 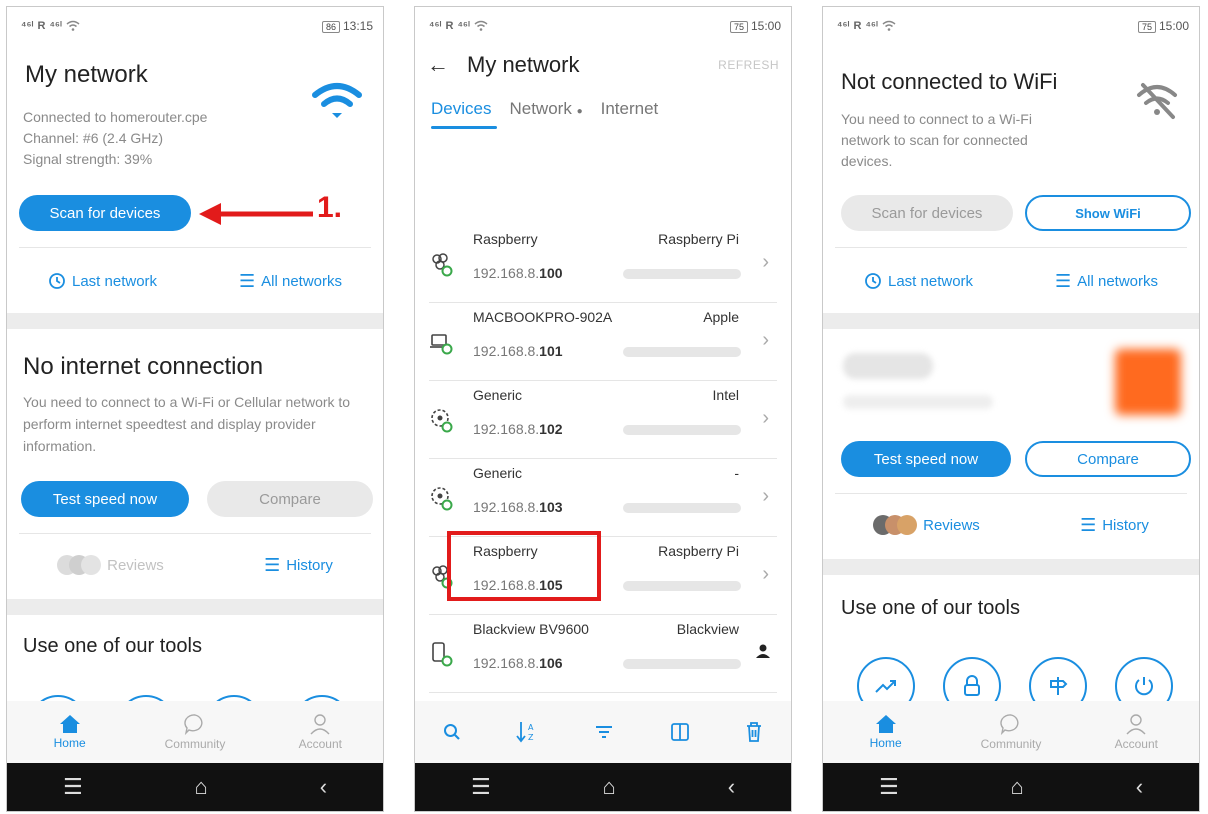 What do you see at coordinates (518, 507) in the screenshot?
I see `device-ip: 192.168.8.103` at bounding box center [518, 507].